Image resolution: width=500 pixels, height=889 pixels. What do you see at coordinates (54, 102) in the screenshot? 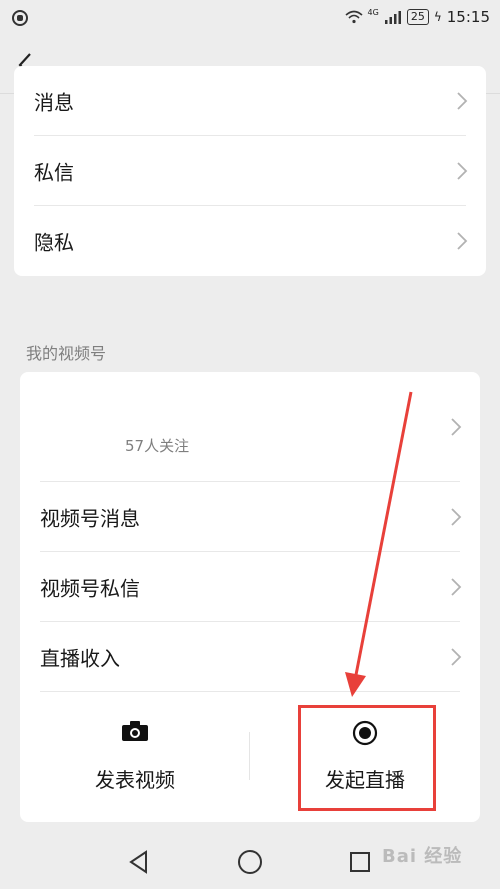
I see `list-item-label: 消息` at bounding box center [54, 102].